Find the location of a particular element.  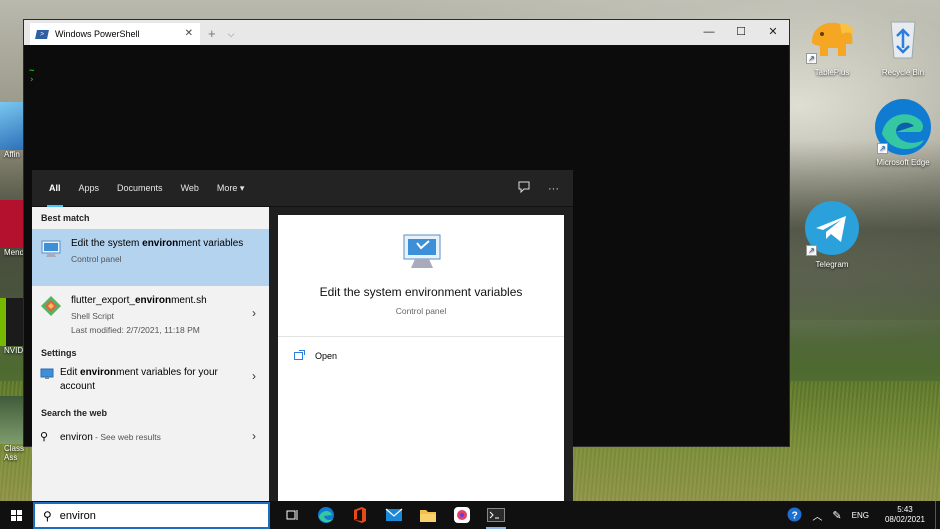

powershell-tab: > Windows PowerShell ✕ is located at coordinates (115, 34).